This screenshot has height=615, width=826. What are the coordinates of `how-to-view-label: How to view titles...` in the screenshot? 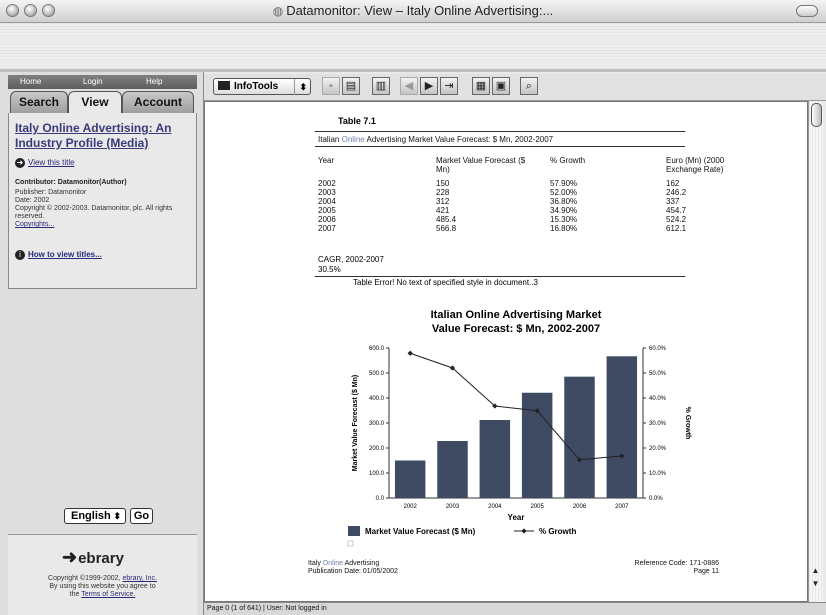 It's located at (65, 255).